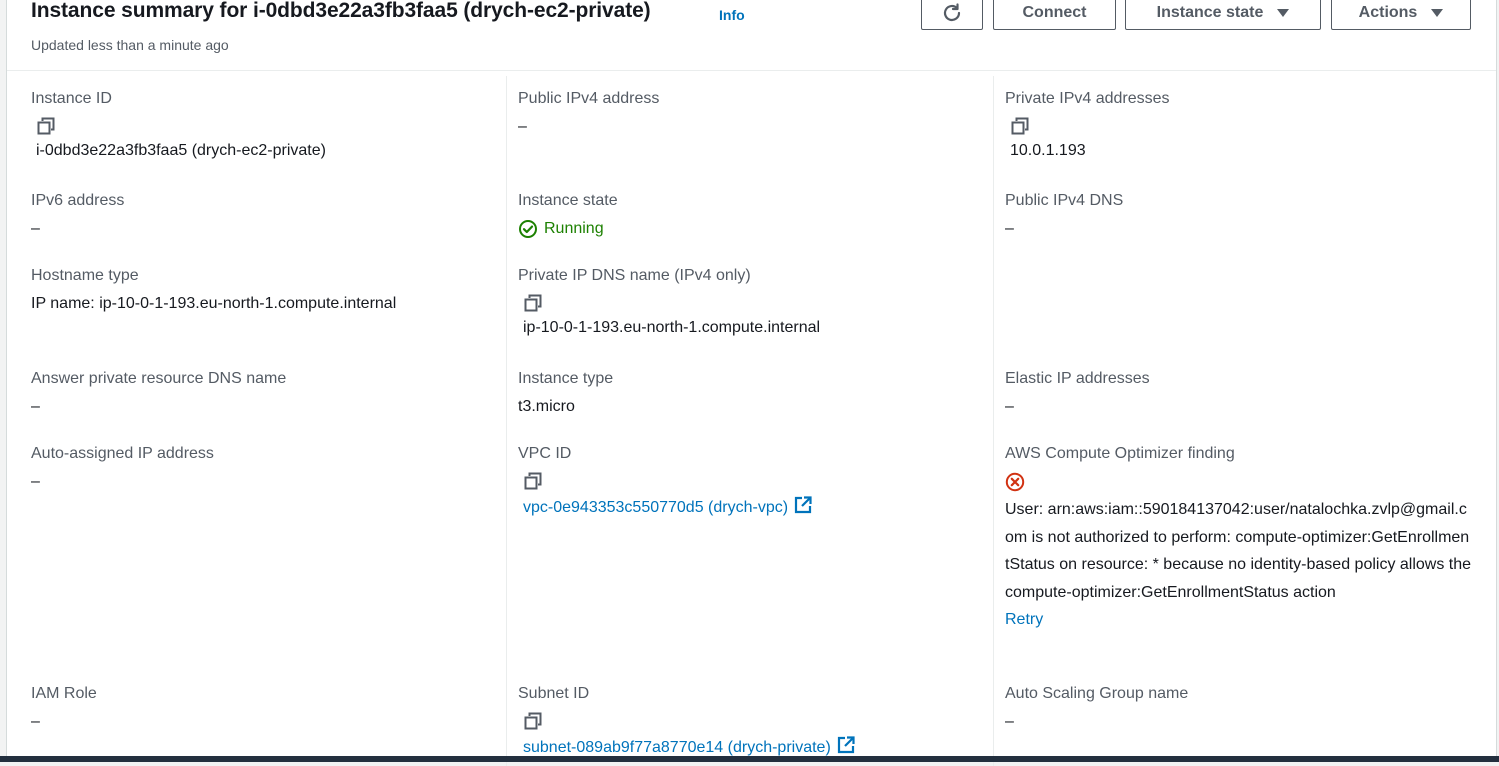 This screenshot has height=766, width=1499. What do you see at coordinates (266, 215) in the screenshot?
I see `field-ipv6: IPv6 address –` at bounding box center [266, 215].